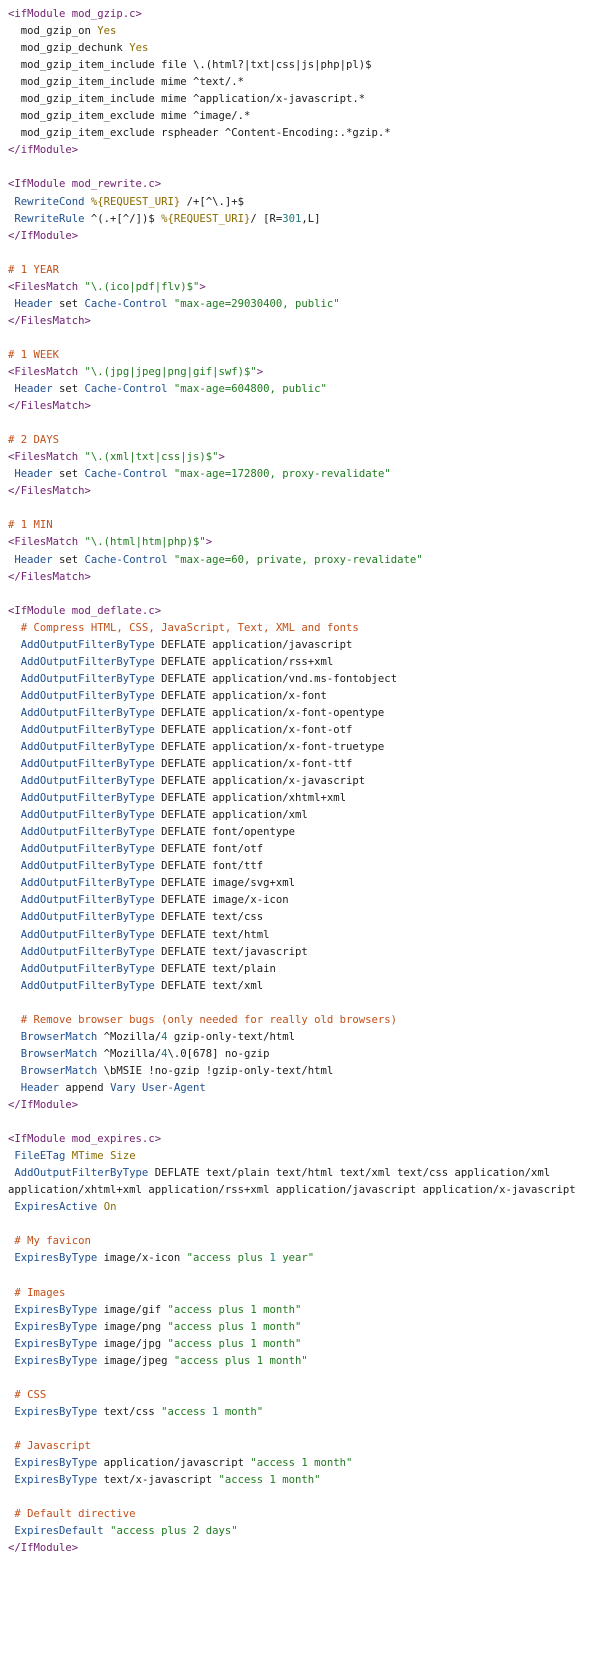 This screenshot has width=600, height=1654. I want to click on text-token: mod_gzip_on, so click(53, 31).